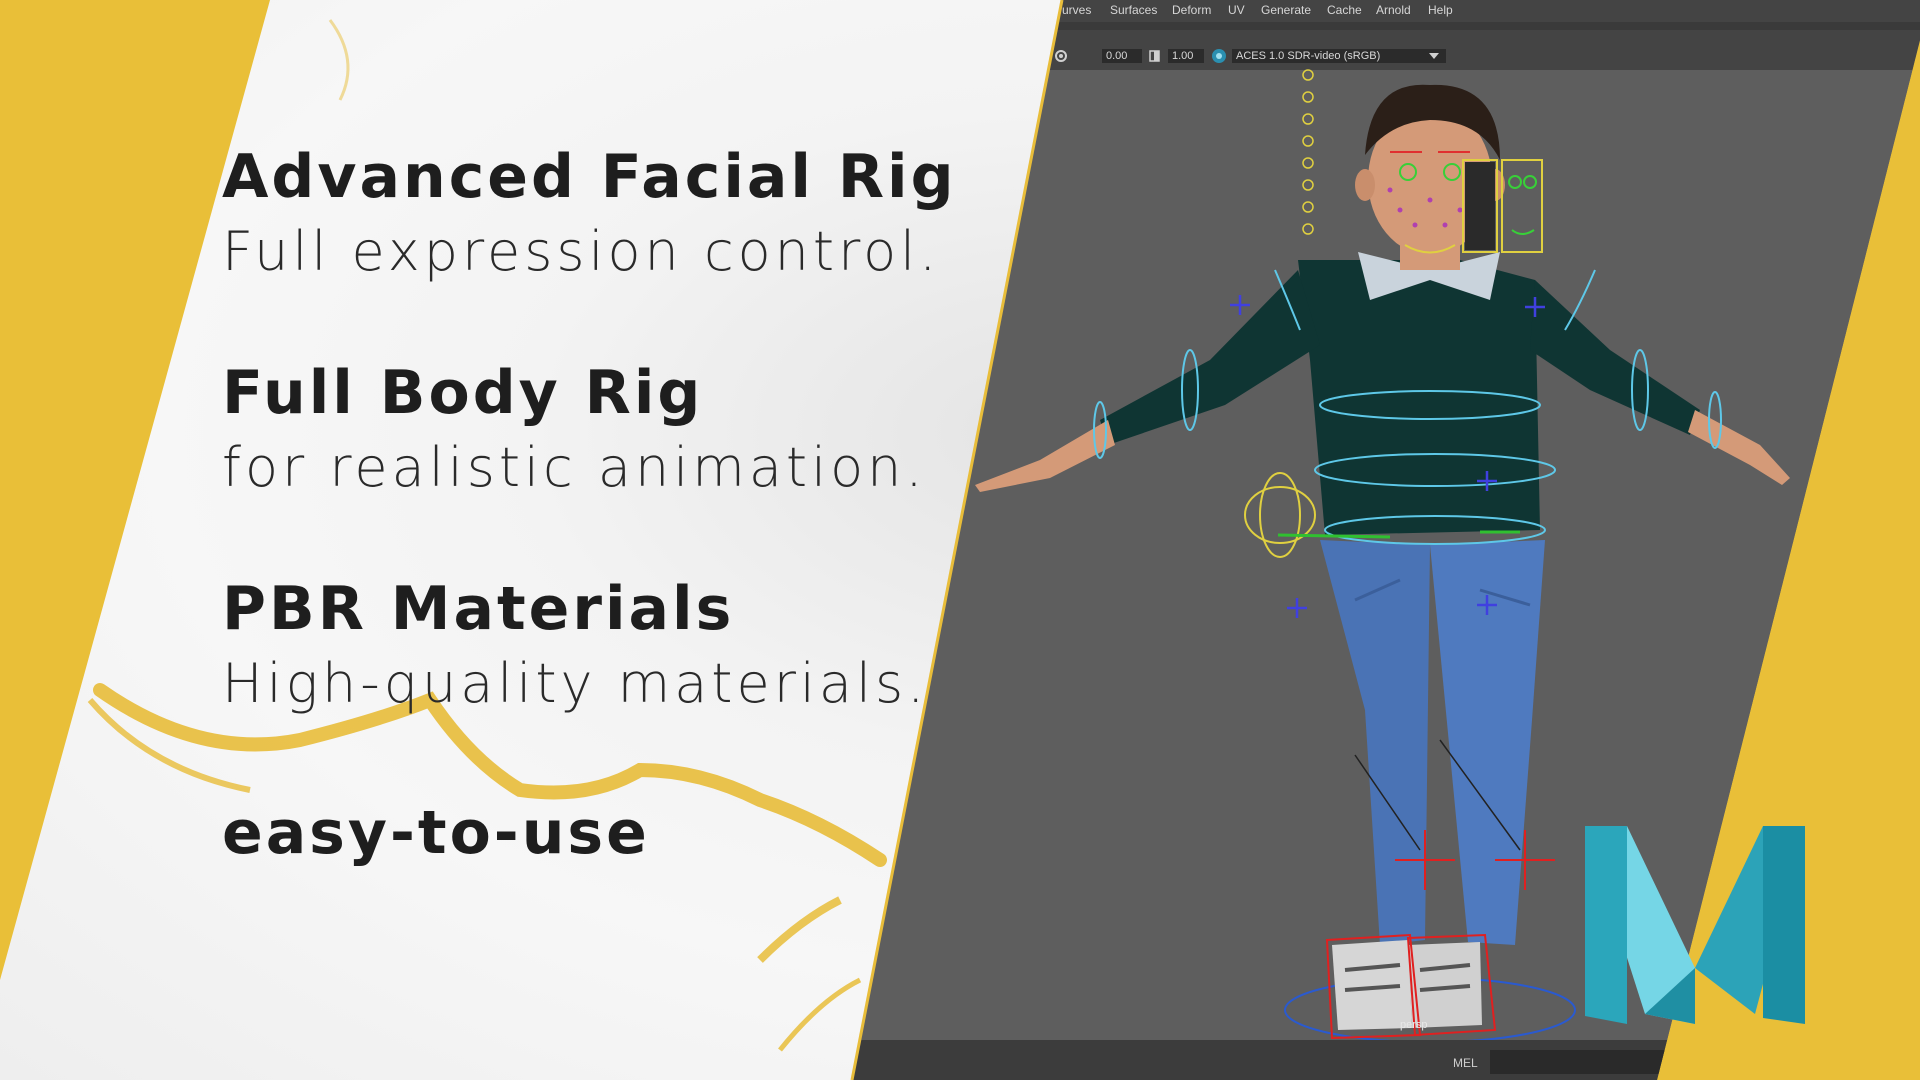  I want to click on menu-generate: Generate, so click(1286, 10).